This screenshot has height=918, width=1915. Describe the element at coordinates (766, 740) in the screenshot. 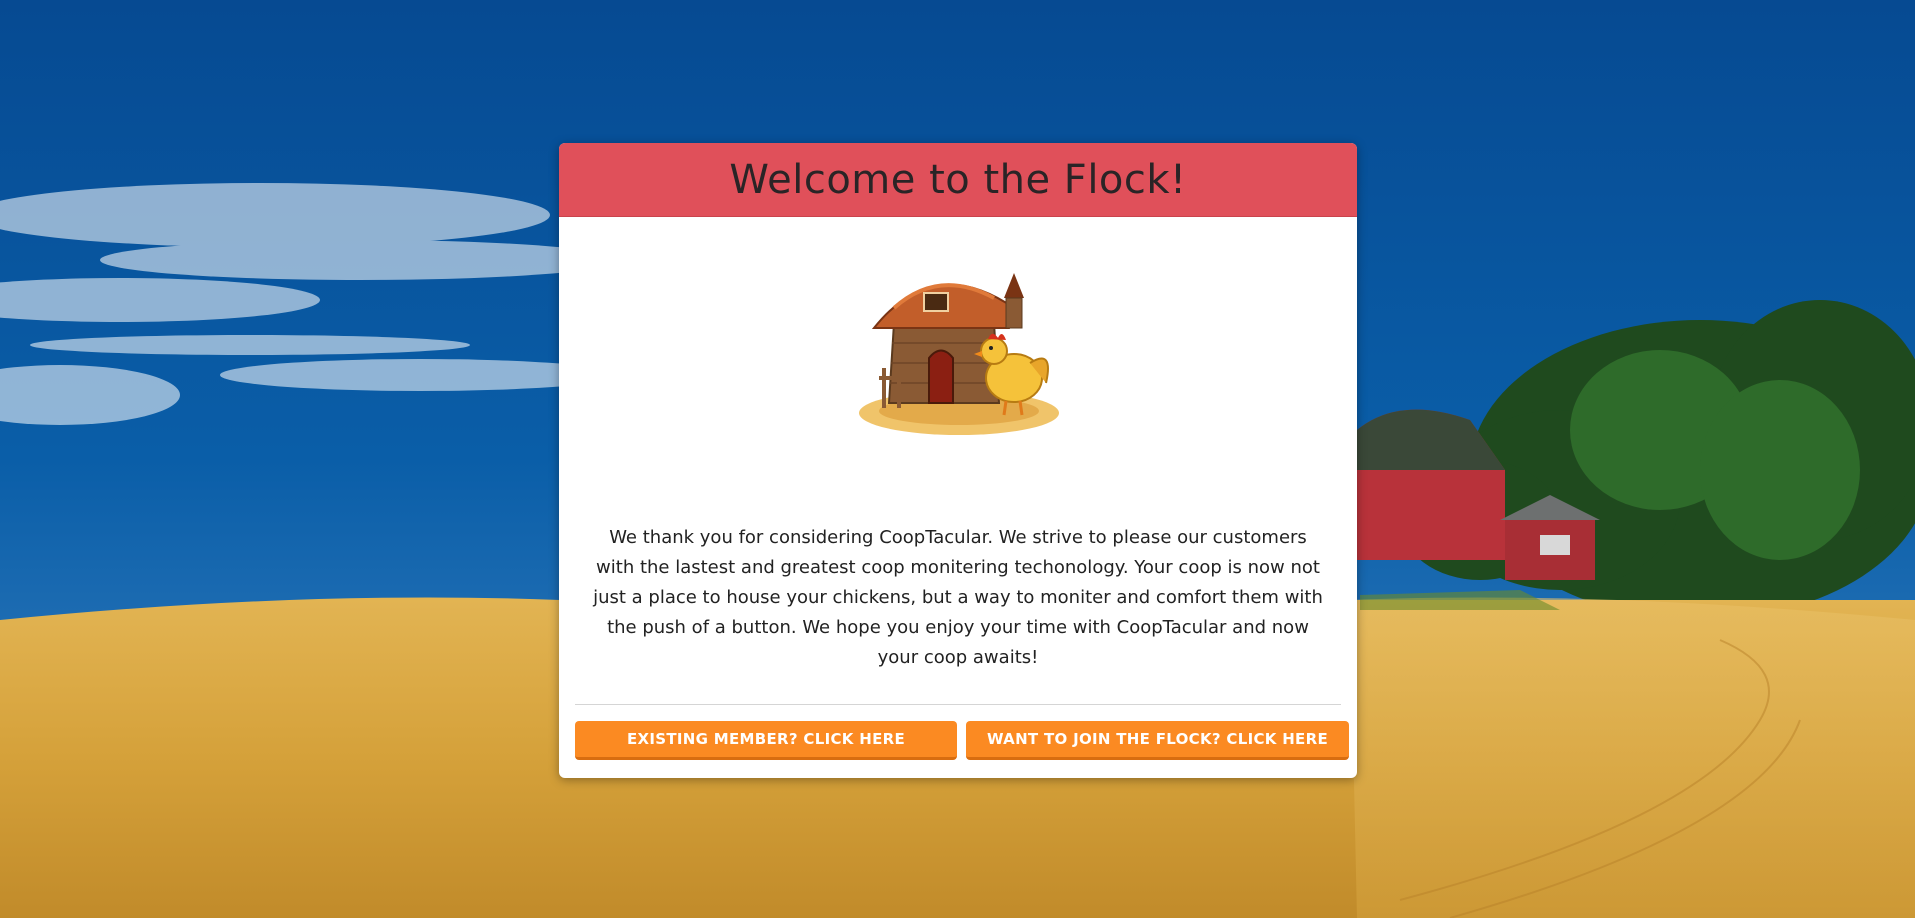

I see `existing-member-button: EXISTING MEMBER? CLICK HERE` at that location.